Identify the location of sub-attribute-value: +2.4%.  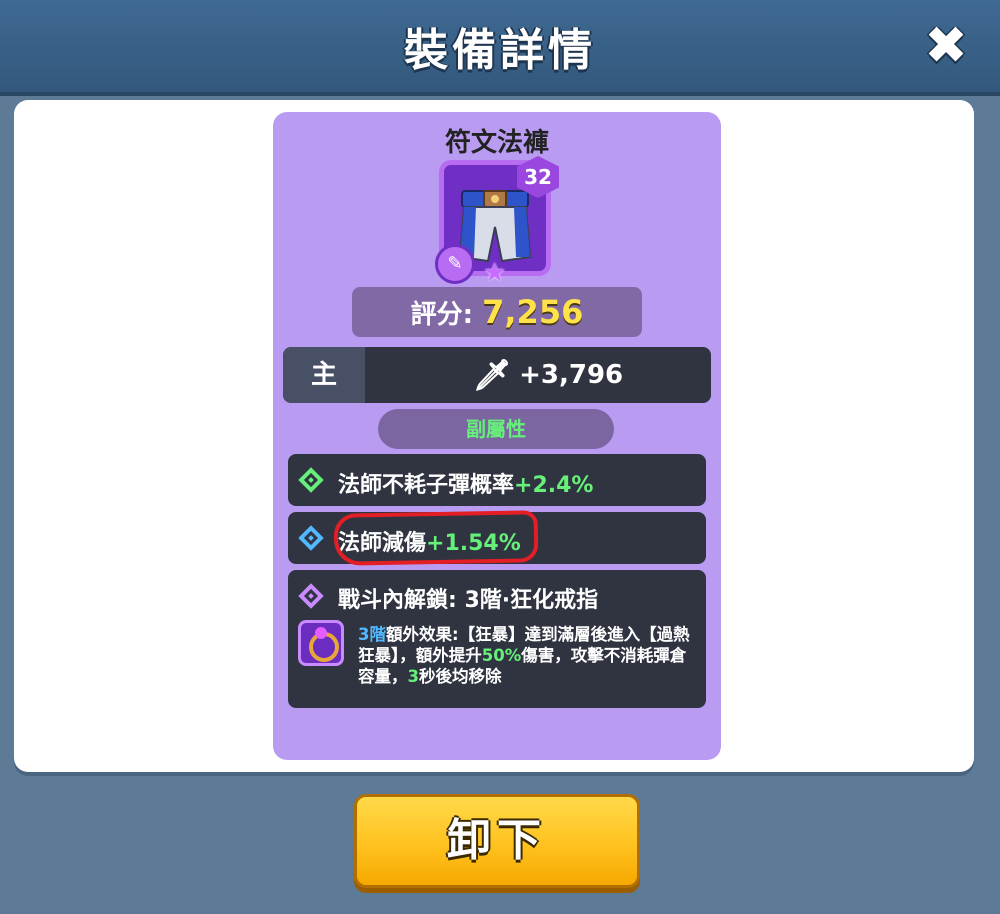
(554, 485).